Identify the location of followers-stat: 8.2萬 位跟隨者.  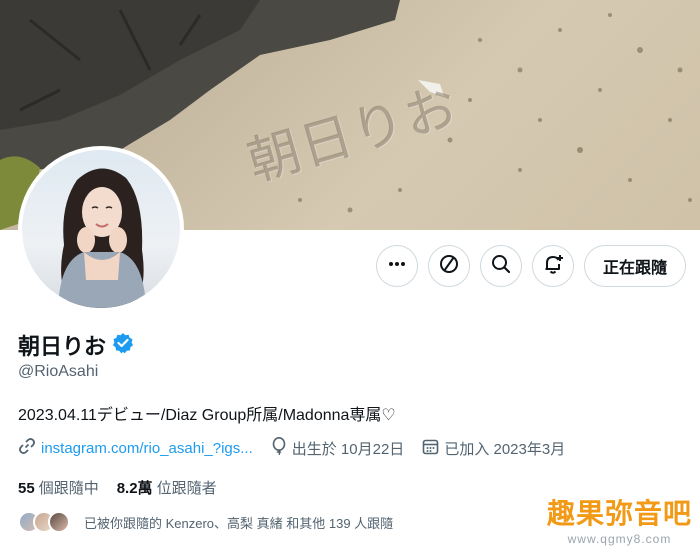
(167, 487).